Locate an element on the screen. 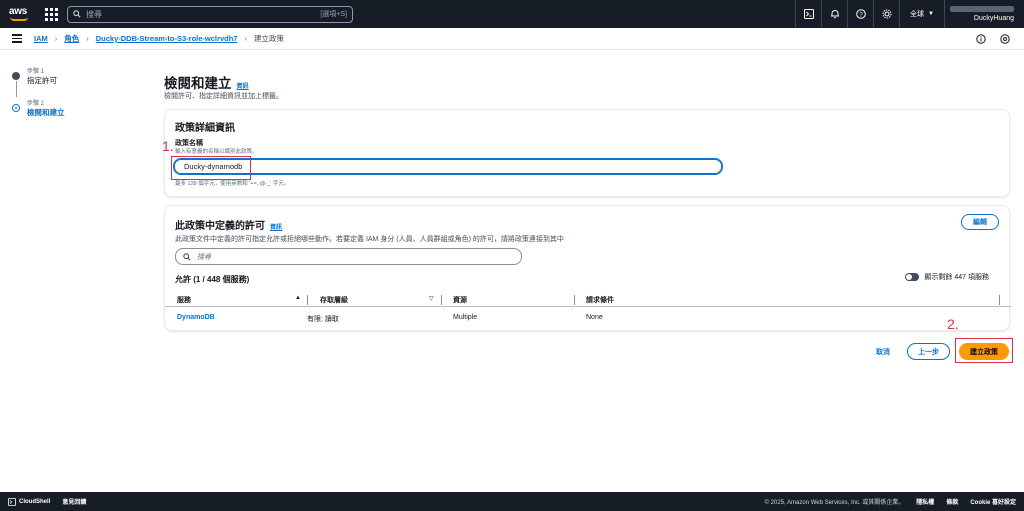  search-shortcut: [選項+S] is located at coordinates (333, 14).